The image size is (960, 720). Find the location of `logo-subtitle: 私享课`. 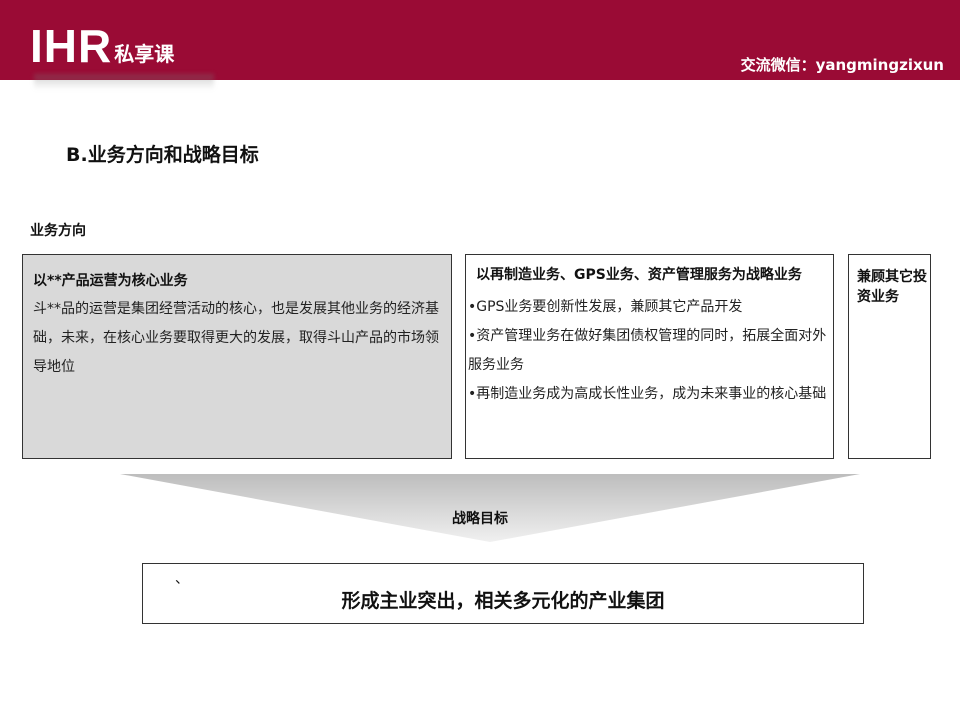

logo-subtitle: 私享课 is located at coordinates (144, 54).